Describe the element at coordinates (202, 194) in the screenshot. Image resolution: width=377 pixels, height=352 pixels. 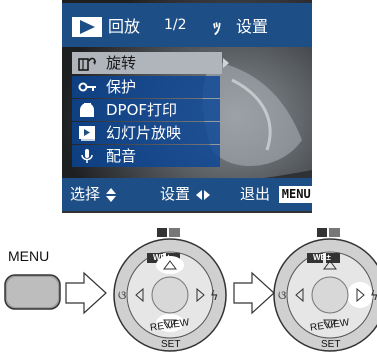
I see `left-right-arrows-icon` at that location.